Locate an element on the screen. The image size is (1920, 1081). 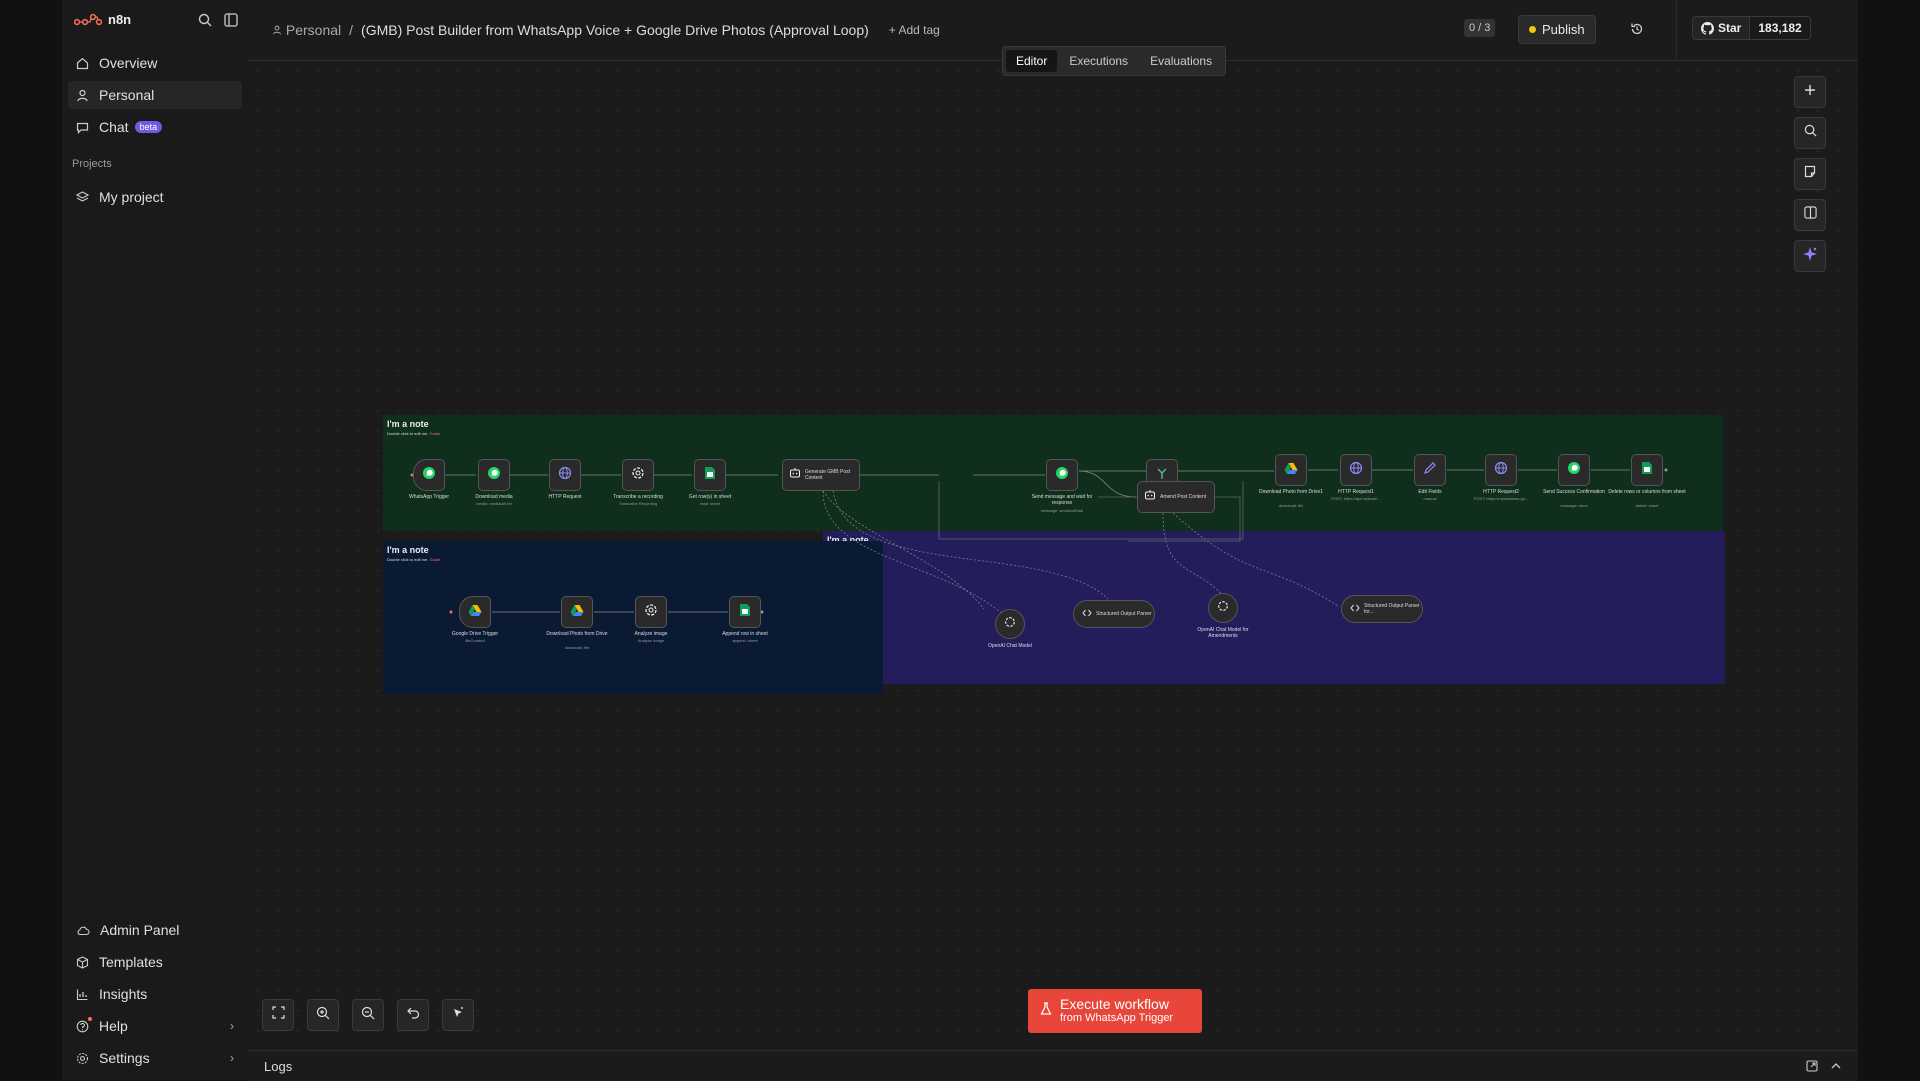
node-delete-rows-sheet is located at coordinates (1647, 470).